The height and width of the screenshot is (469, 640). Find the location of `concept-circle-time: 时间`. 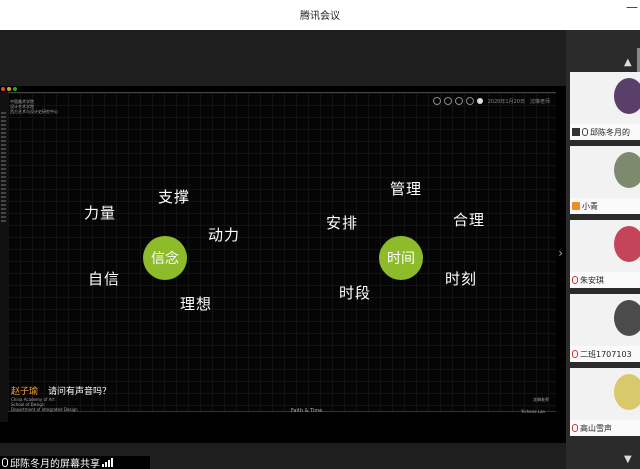

concept-circle-time: 时间 is located at coordinates (401, 258).